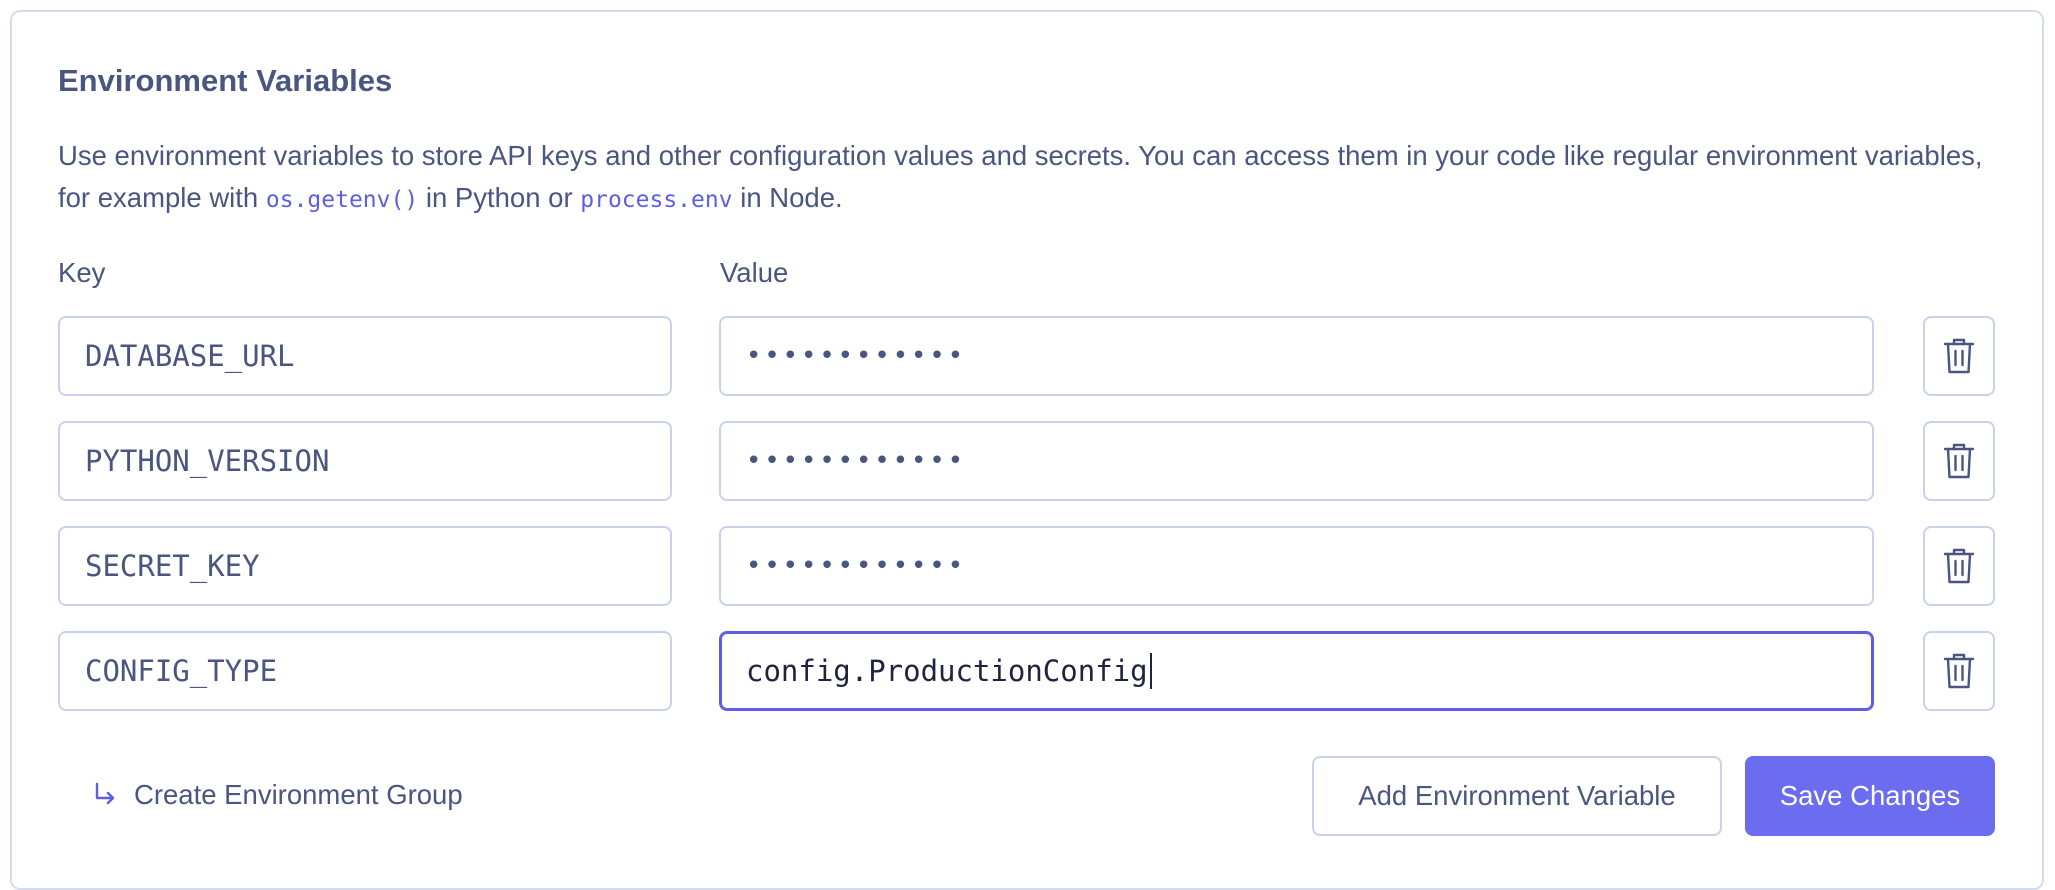  What do you see at coordinates (365, 566) in the screenshot?
I see `key-input: SECRET_KEY` at bounding box center [365, 566].